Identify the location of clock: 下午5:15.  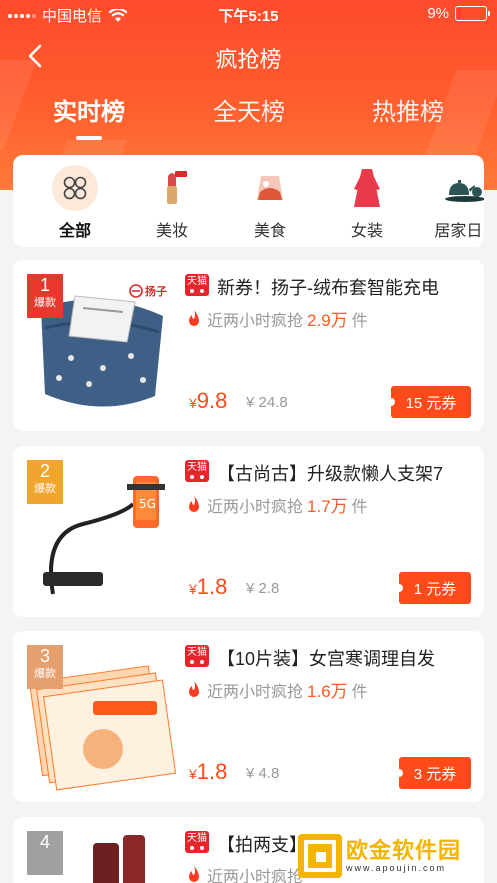
(248, 16).